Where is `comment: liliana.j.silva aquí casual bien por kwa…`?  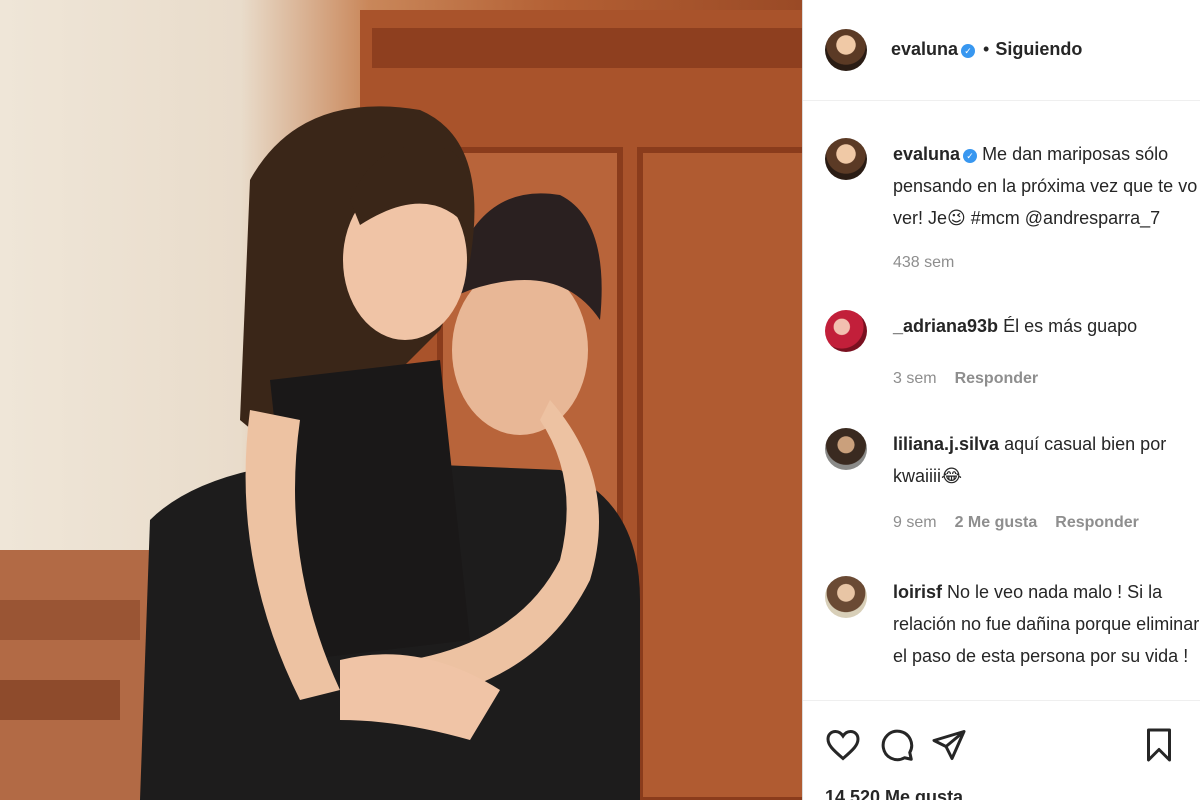 comment: liliana.j.silva aquí casual bien por kwa… is located at coordinates (1012, 488).